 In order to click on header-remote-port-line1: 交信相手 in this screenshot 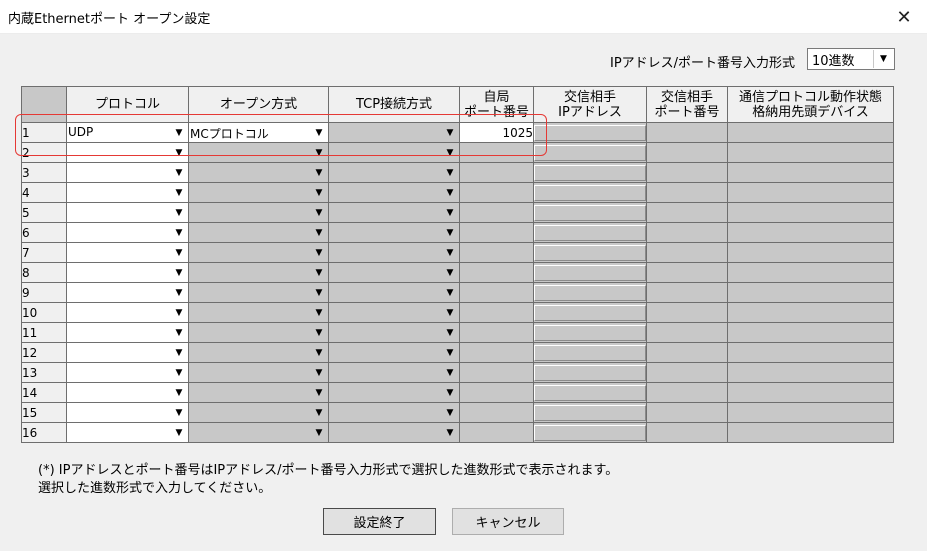, I will do `click(686, 97)`.